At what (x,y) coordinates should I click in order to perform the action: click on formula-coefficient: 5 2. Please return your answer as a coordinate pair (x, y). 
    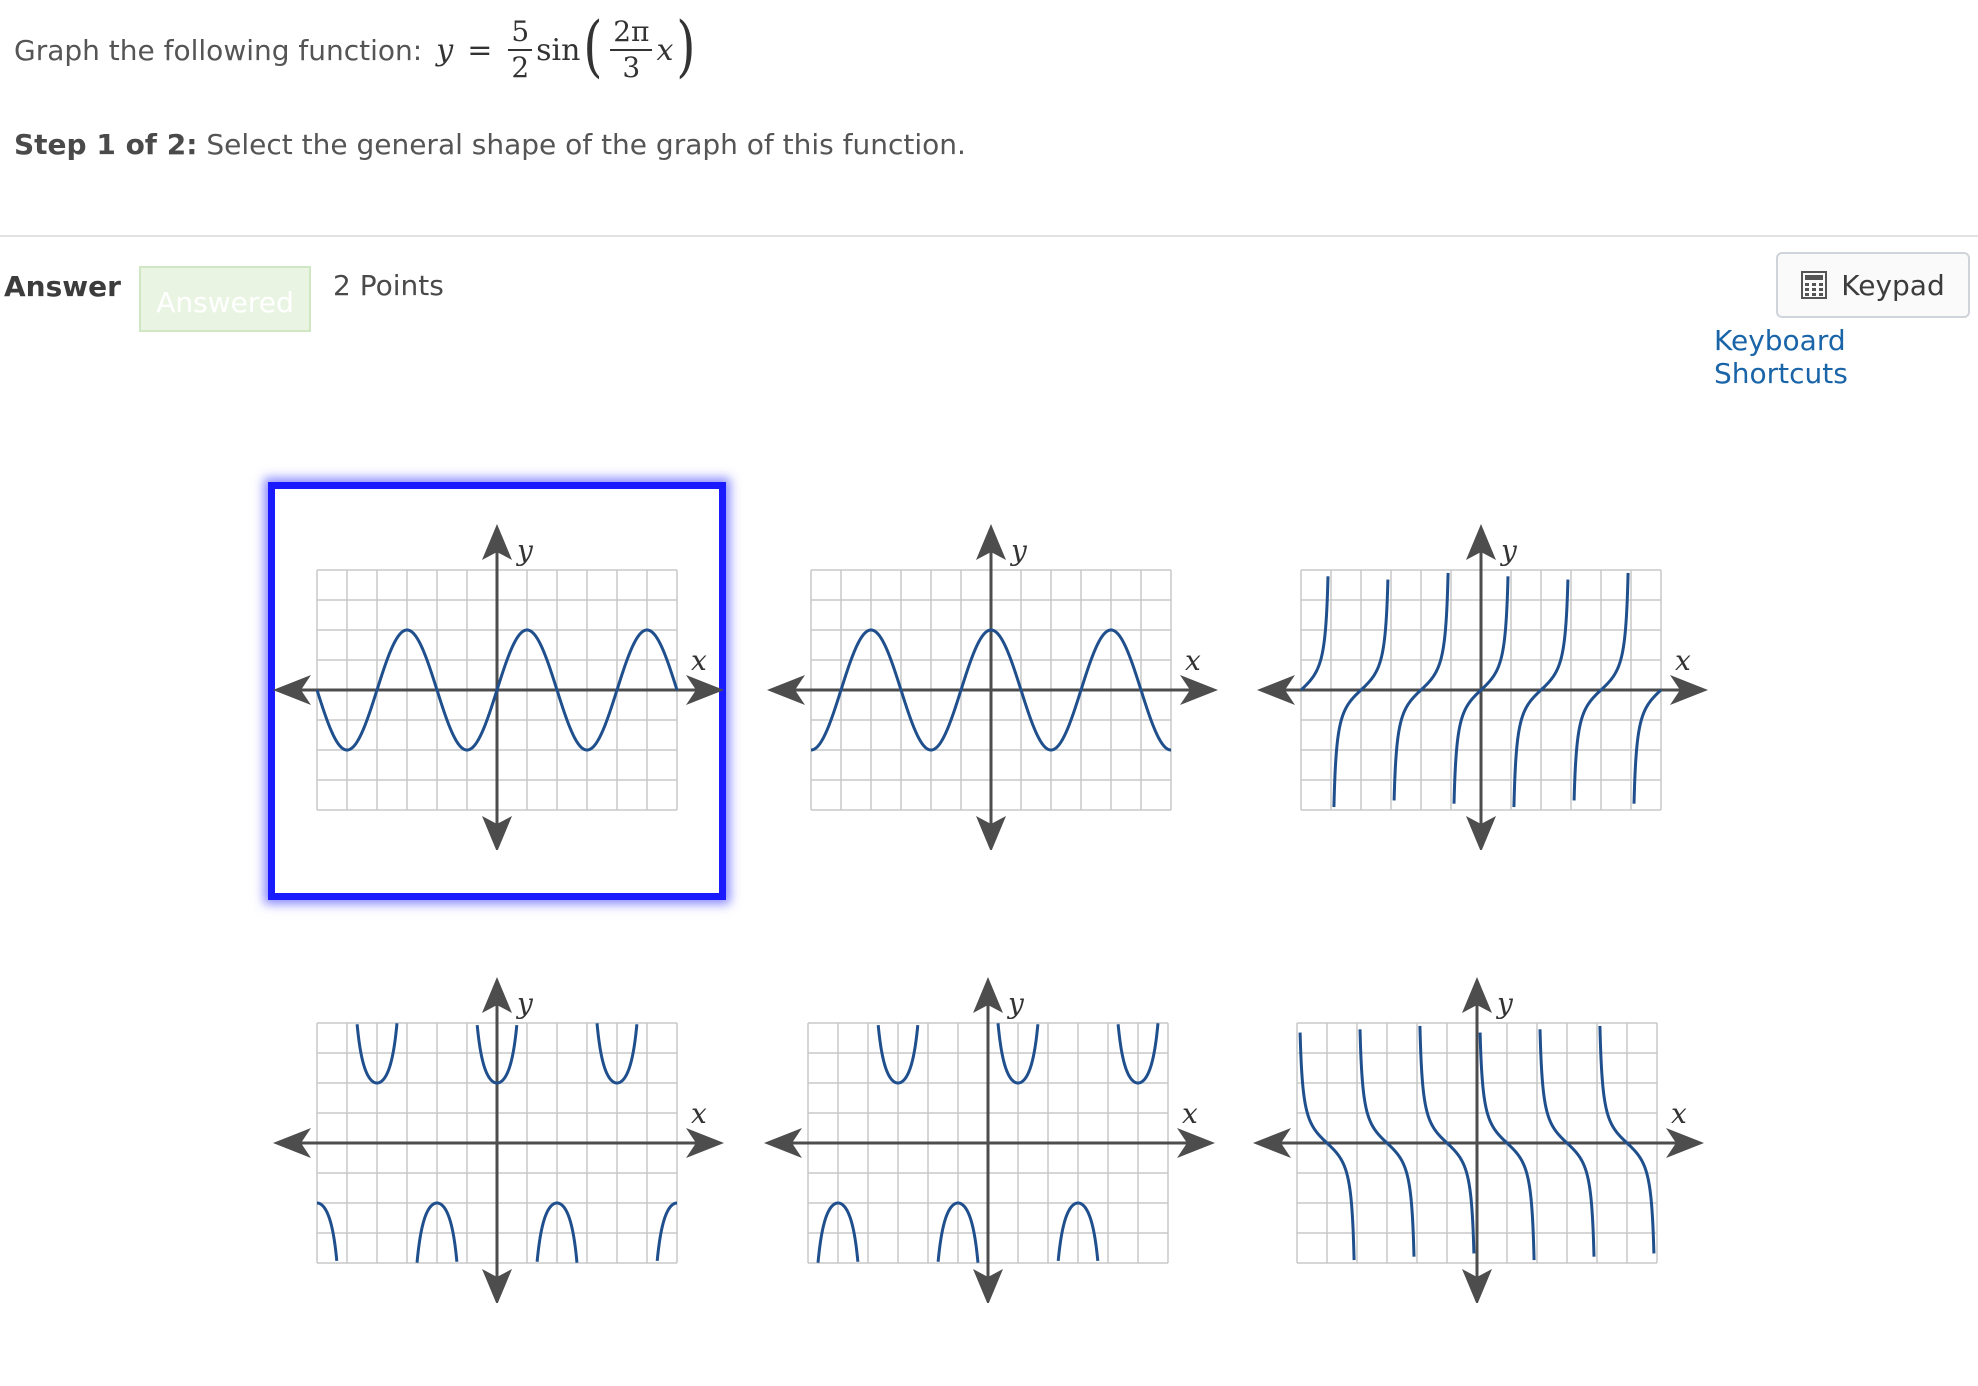
    Looking at the image, I should click on (520, 51).